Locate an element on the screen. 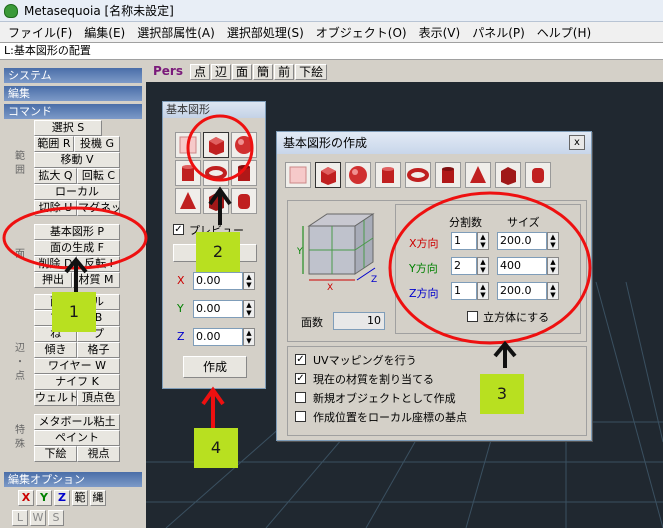  uv-mapping-label: UVマッピングを行う is located at coordinates (365, 360).